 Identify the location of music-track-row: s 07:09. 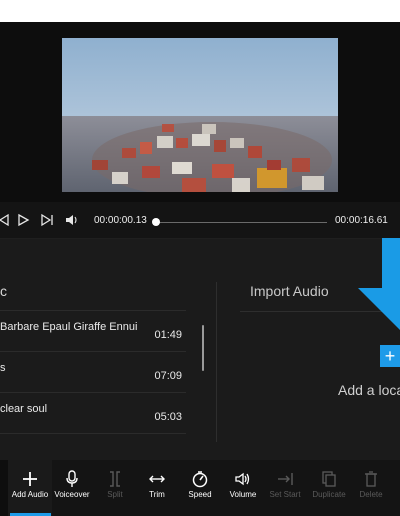
(93, 371).